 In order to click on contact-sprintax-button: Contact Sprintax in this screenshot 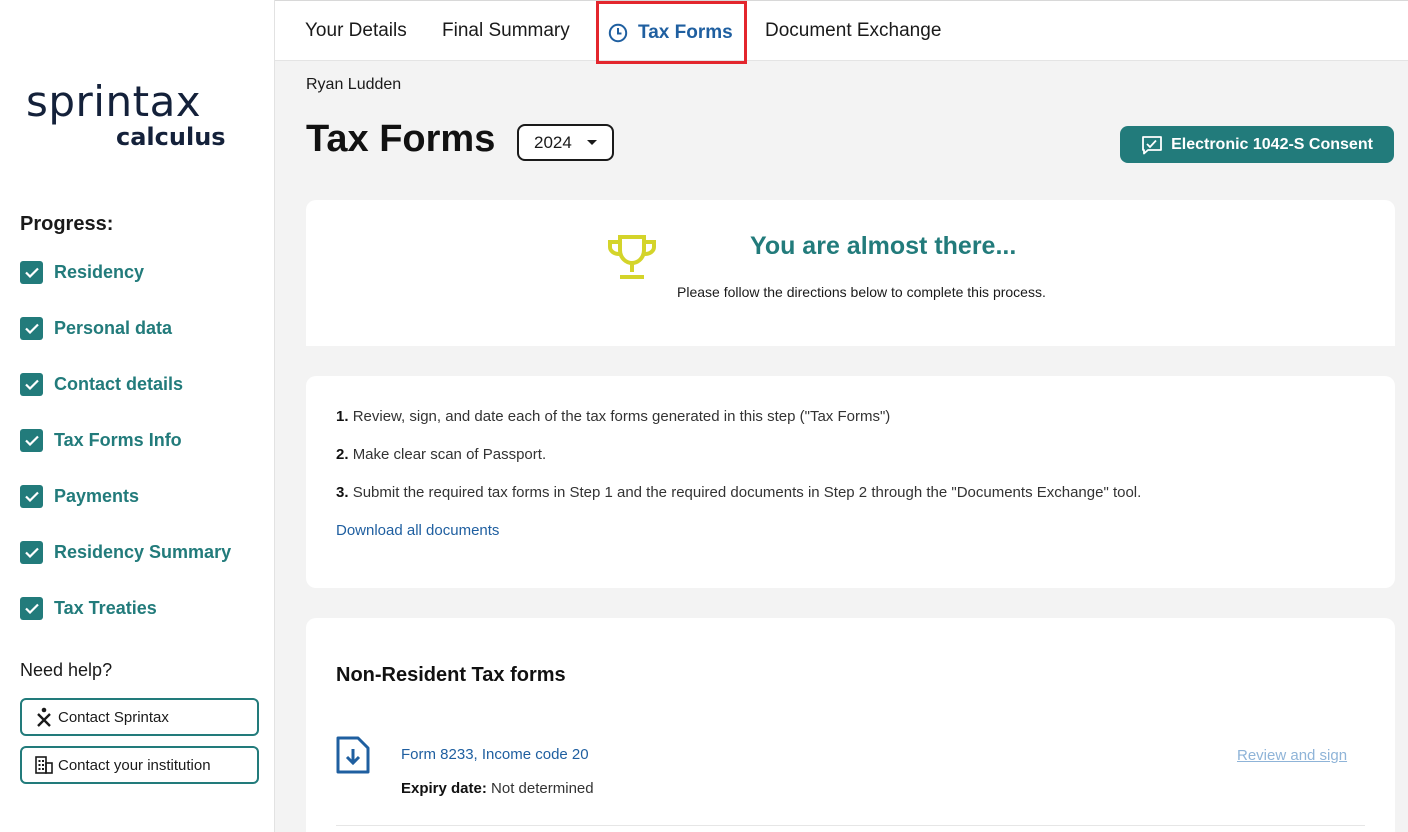, I will do `click(139, 717)`.